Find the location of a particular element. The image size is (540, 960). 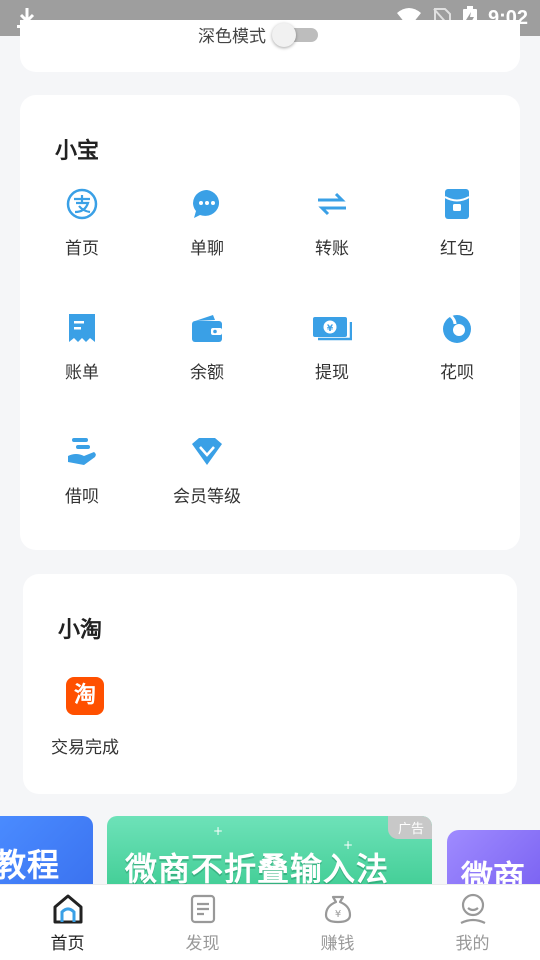

wallet-icon is located at coordinates (207, 328).